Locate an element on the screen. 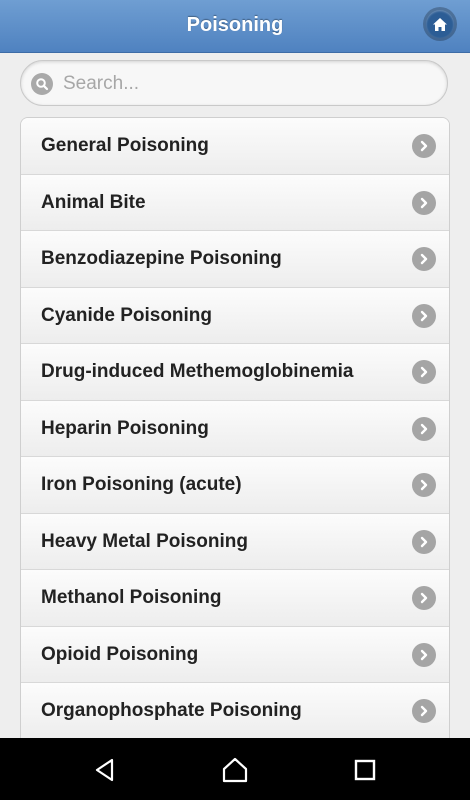  android-nav-bar is located at coordinates (235, 769).